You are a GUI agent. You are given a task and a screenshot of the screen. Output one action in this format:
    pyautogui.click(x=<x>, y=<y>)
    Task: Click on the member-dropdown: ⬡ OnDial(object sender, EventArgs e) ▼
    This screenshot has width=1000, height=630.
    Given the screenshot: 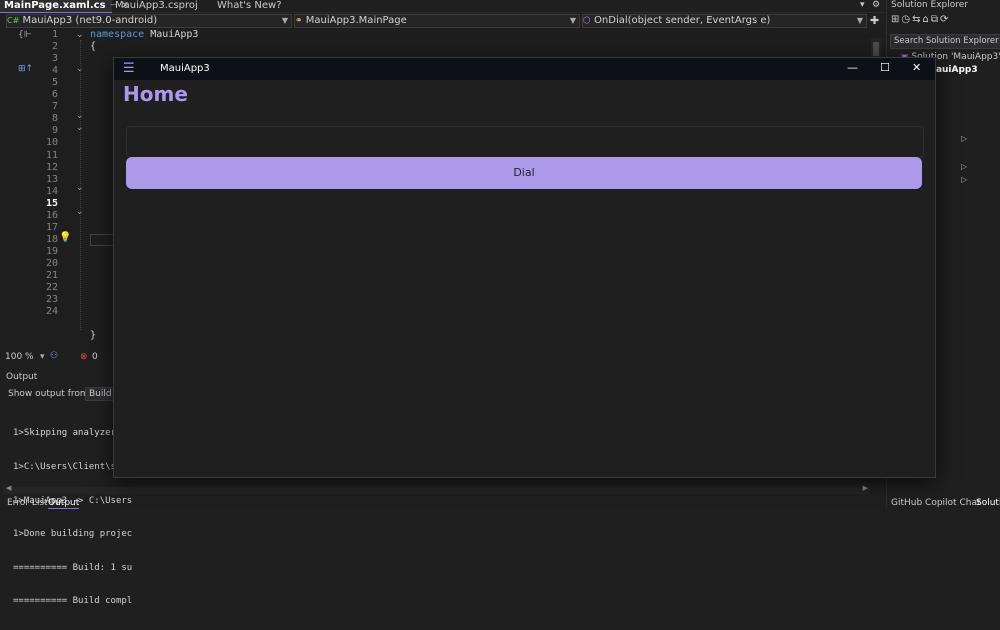 What is the action you would take?
    pyautogui.click(x=724, y=21)
    